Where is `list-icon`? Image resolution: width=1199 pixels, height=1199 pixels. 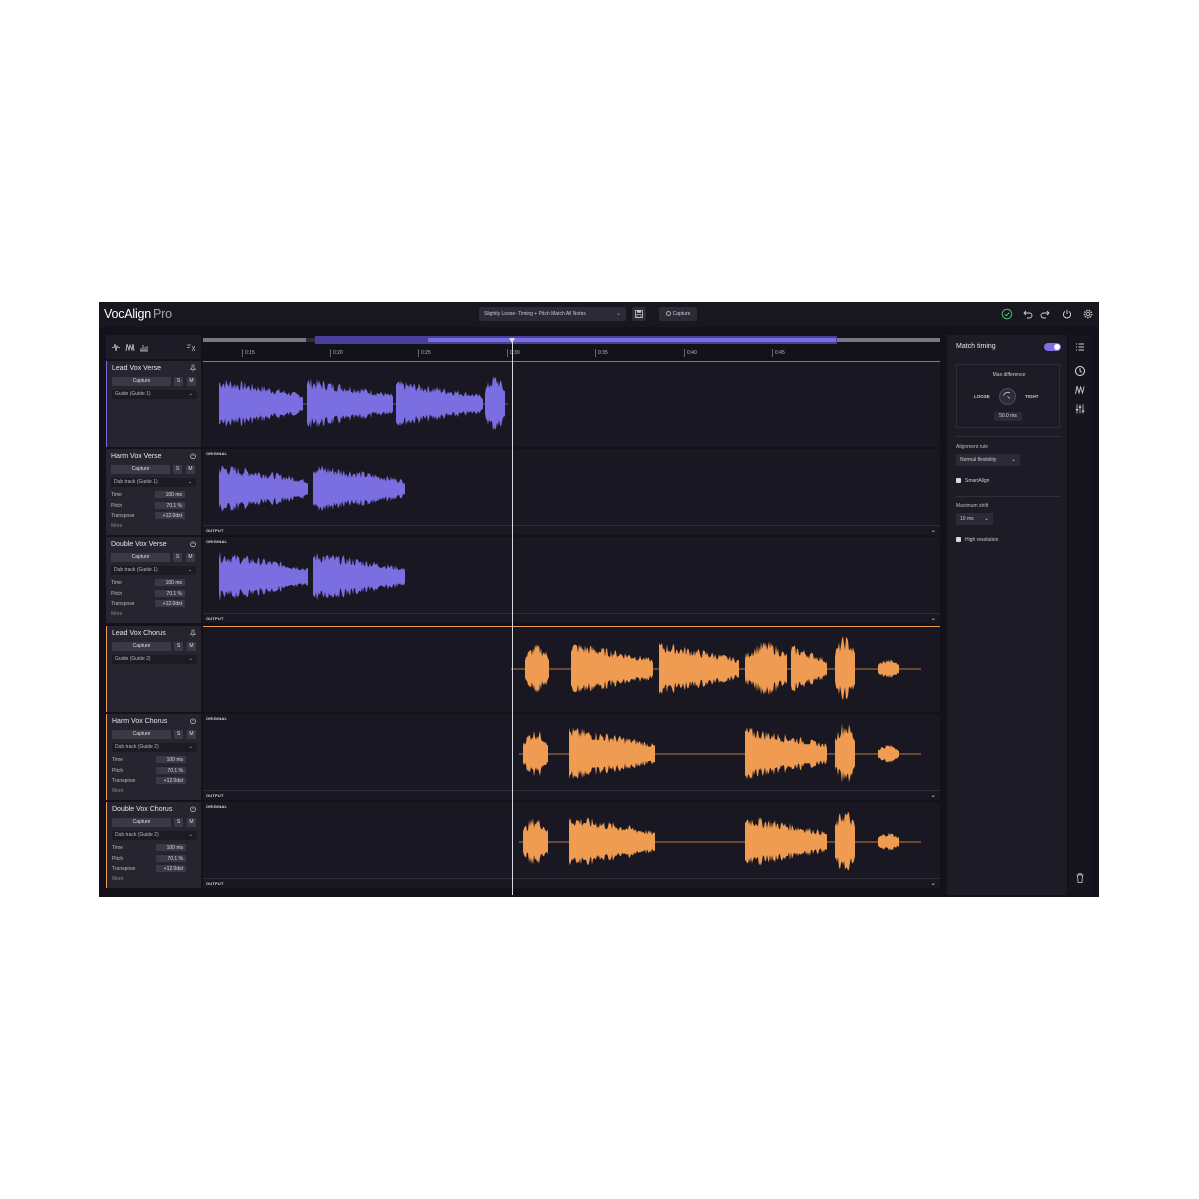 list-icon is located at coordinates (1080, 347).